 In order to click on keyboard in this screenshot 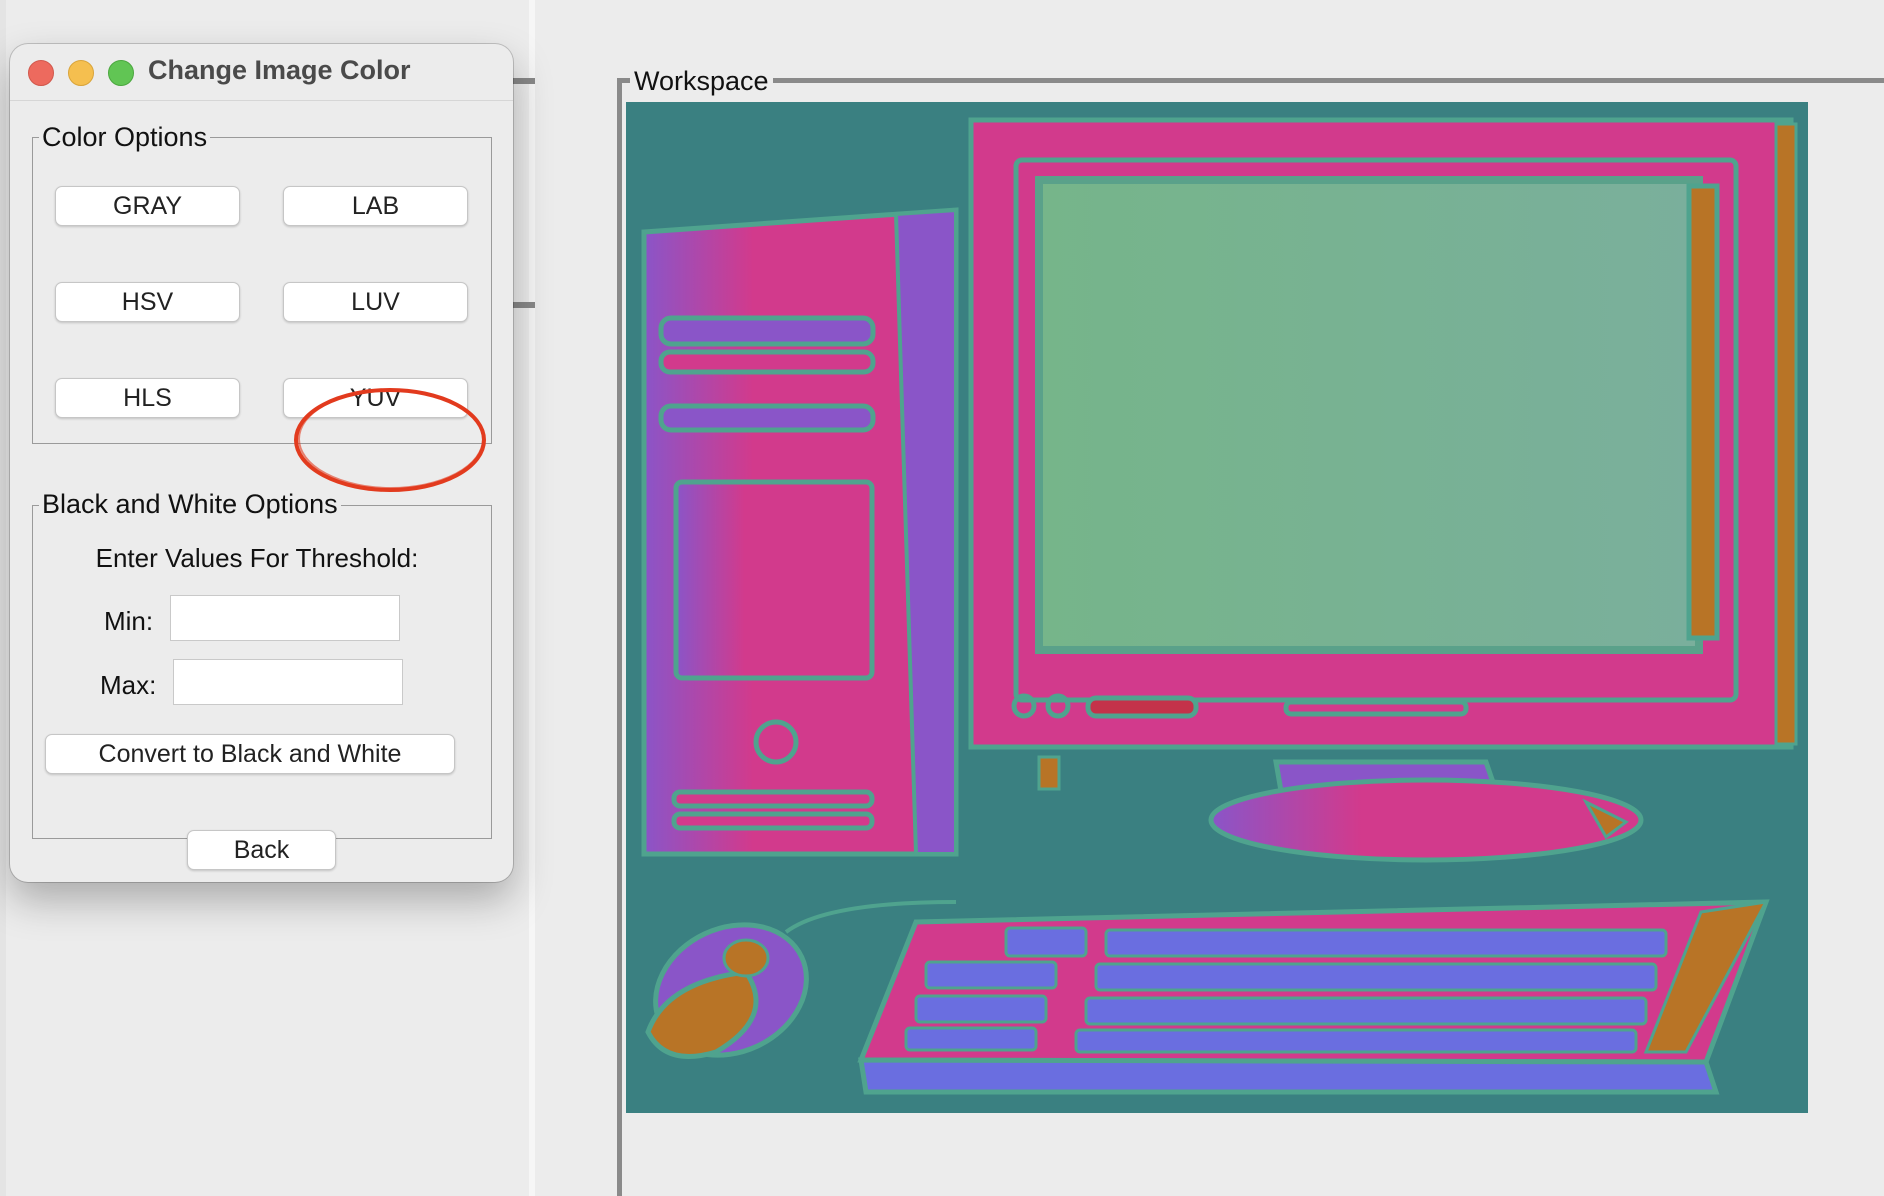, I will do `click(1313, 997)`.